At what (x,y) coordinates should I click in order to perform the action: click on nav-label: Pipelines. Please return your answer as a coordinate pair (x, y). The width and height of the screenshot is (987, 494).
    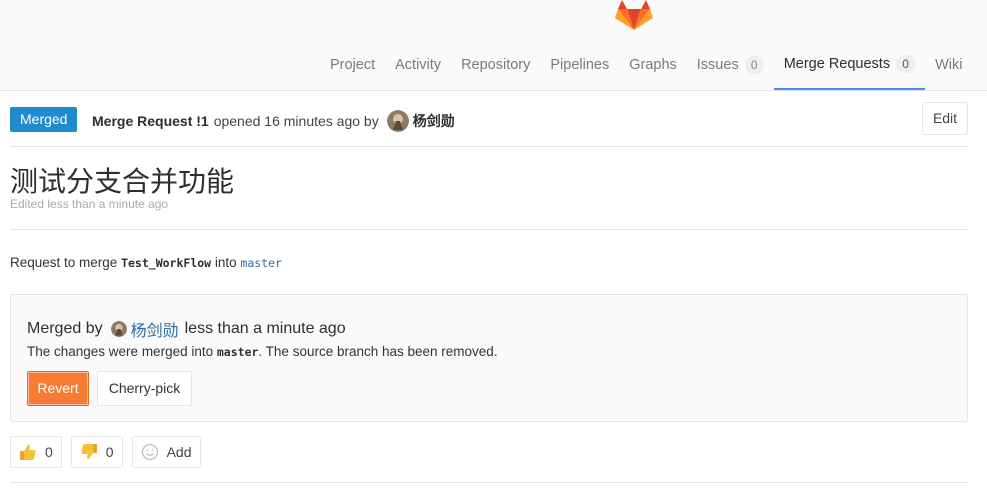
    Looking at the image, I should click on (580, 65).